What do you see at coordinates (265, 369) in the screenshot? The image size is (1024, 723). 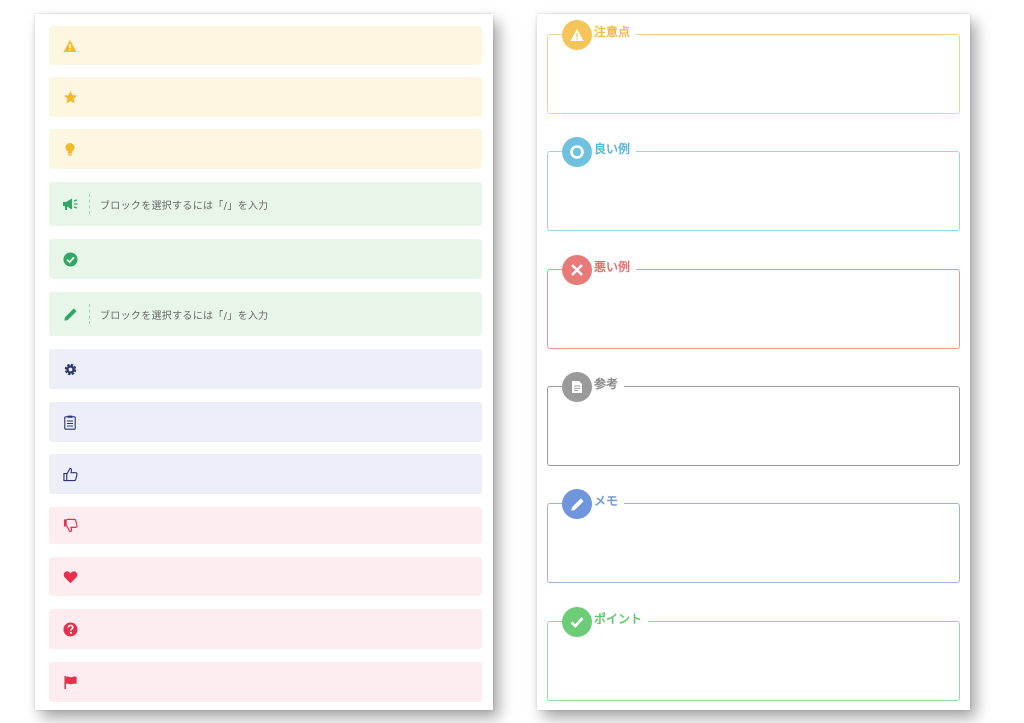 I see `callout-block-gear` at bounding box center [265, 369].